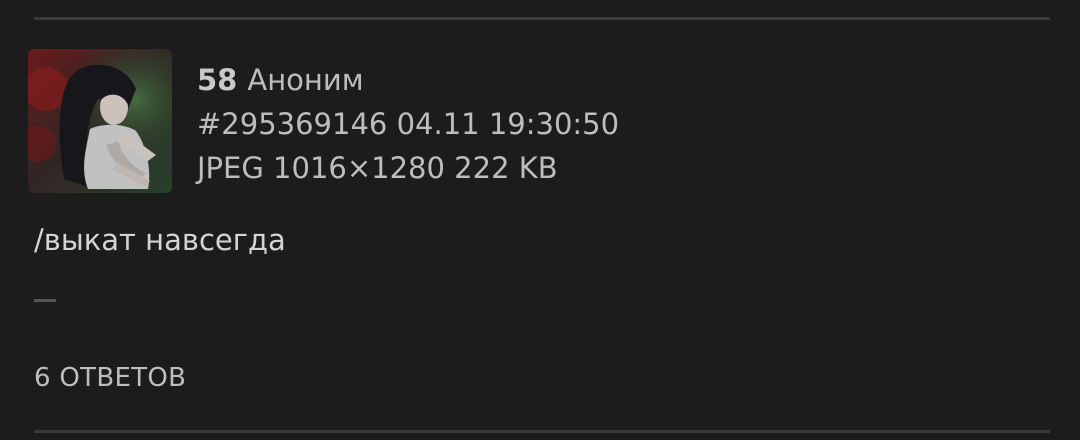 This screenshot has width=1080, height=440. What do you see at coordinates (217, 80) in the screenshot?
I see `post-number: 58` at bounding box center [217, 80].